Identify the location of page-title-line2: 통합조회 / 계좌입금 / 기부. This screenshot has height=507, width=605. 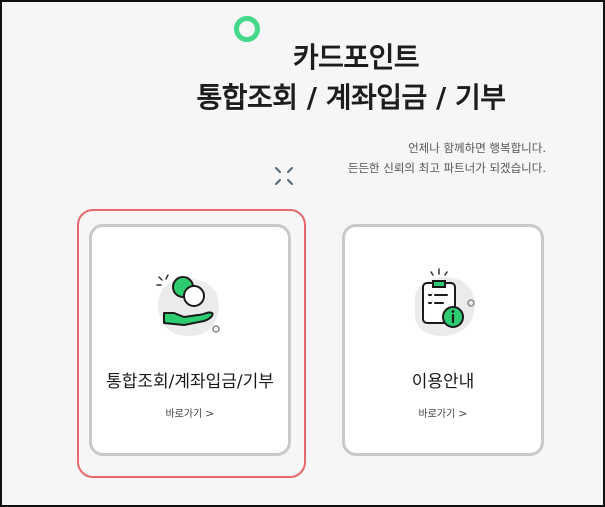
(351, 97).